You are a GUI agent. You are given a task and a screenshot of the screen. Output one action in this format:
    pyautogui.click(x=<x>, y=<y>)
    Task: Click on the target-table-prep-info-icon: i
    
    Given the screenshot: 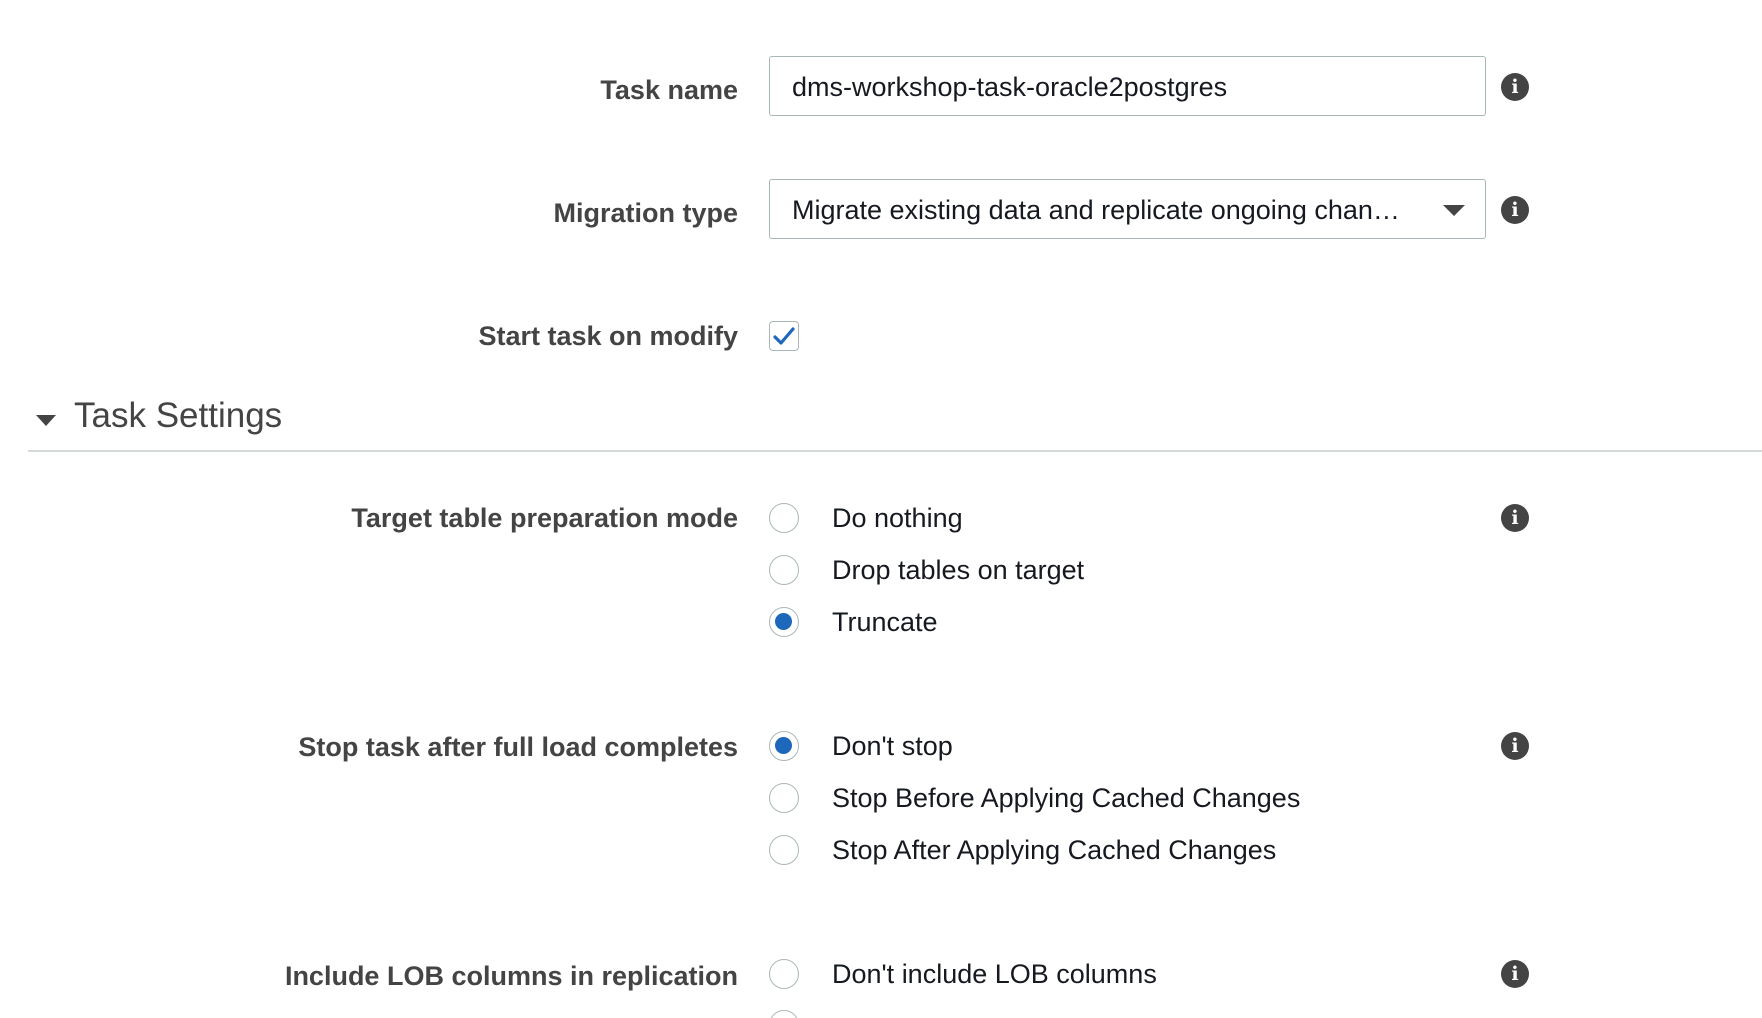 What is the action you would take?
    pyautogui.click(x=1515, y=518)
    